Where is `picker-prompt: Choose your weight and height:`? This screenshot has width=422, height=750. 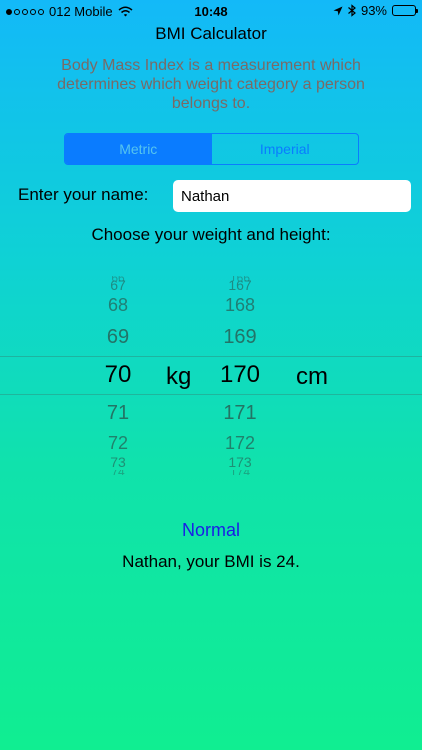
picker-prompt: Choose your weight and height: is located at coordinates (211, 234).